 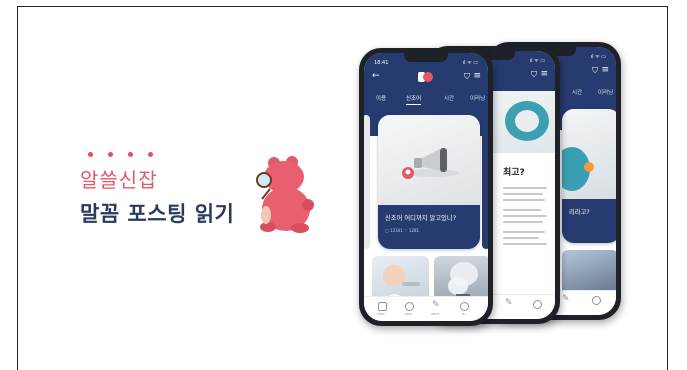 What do you see at coordinates (381, 63) in the screenshot?
I see `status-time: 18:41` at bounding box center [381, 63].